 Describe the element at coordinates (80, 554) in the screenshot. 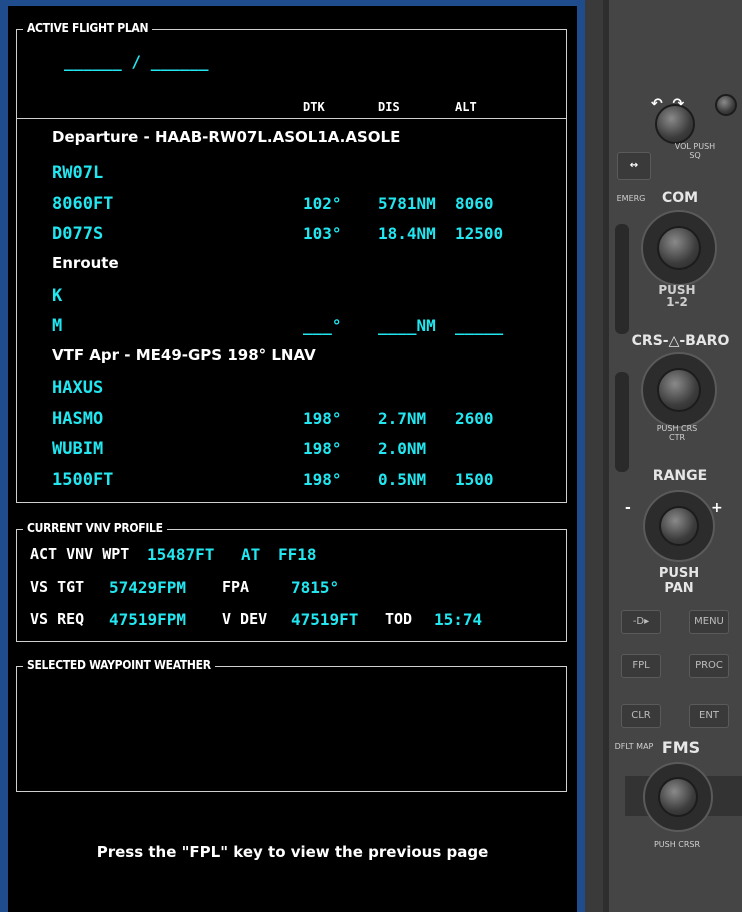

I see `act-vnv-wpt-label: ACT VNV WPT` at that location.